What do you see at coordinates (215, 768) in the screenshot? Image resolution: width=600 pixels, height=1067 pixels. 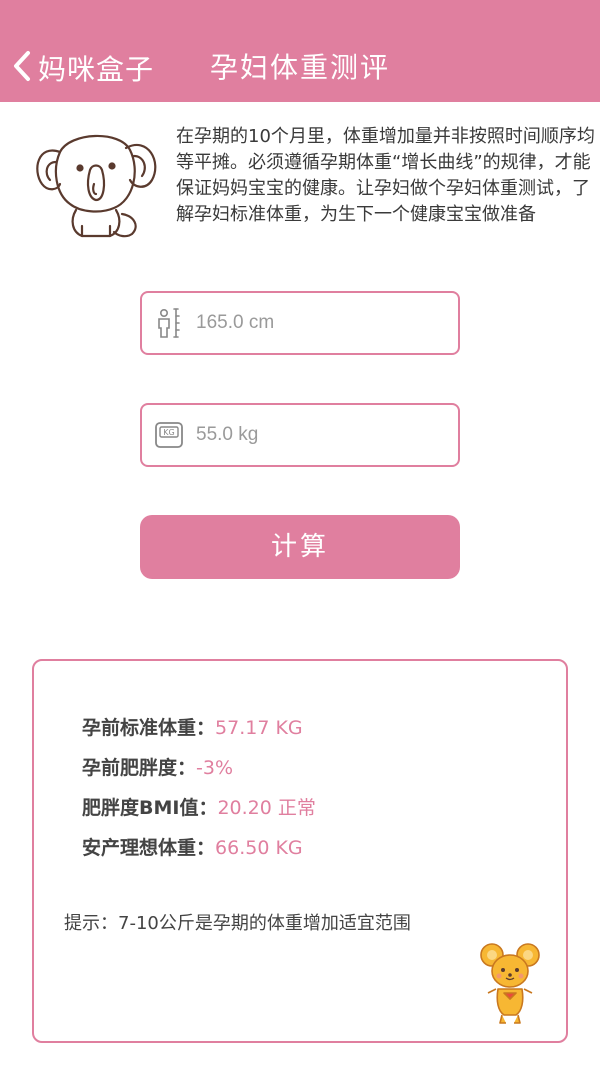 I see `result-value: -3%` at bounding box center [215, 768].